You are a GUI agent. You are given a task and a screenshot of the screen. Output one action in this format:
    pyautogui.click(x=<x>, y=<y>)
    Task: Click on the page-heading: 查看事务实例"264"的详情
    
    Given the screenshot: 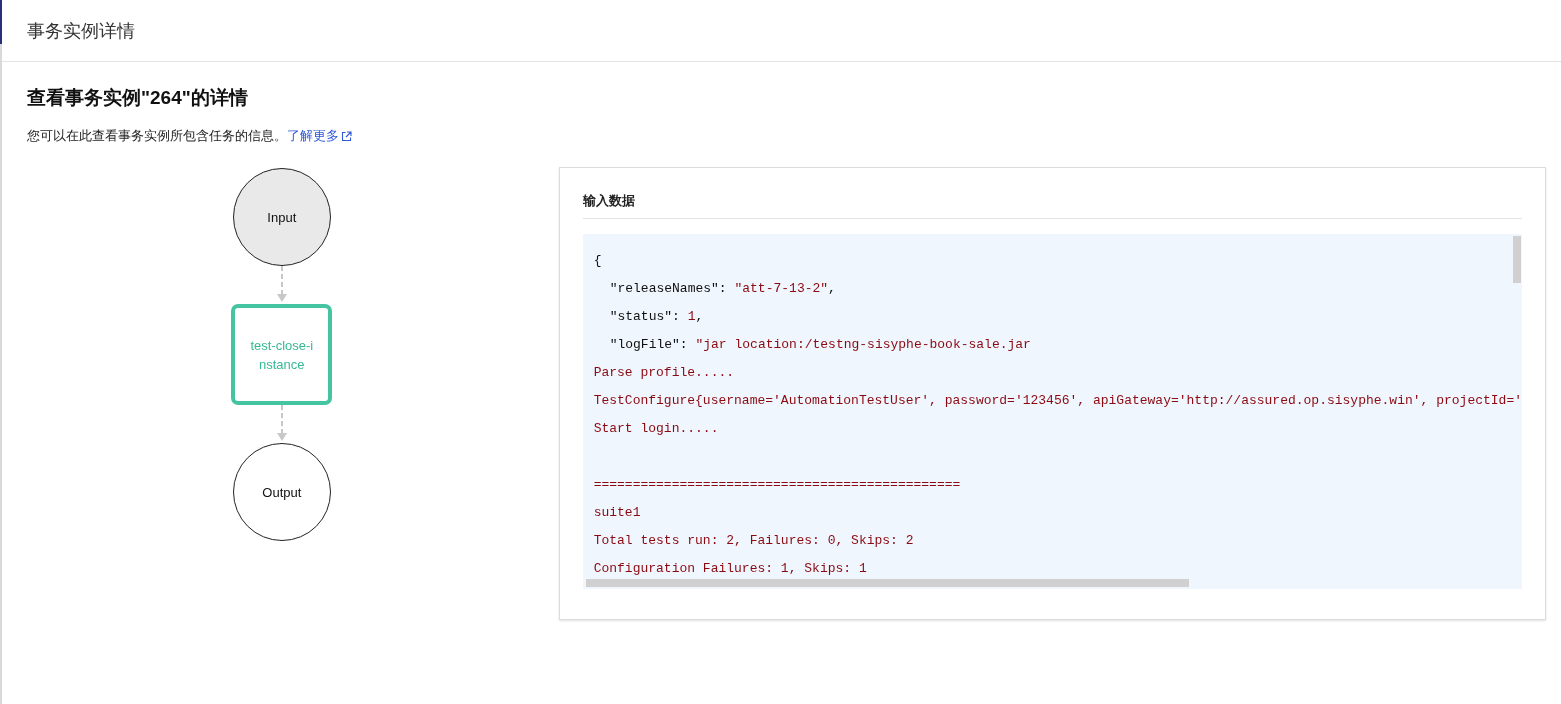 What is the action you would take?
    pyautogui.click(x=138, y=98)
    